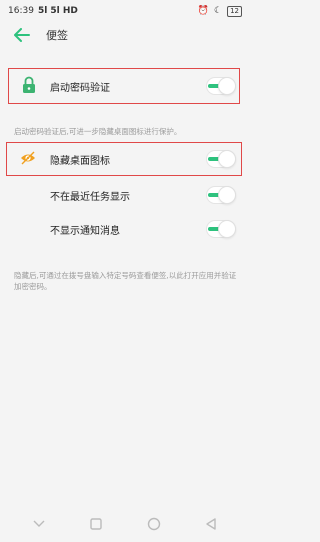 Image resolution: width=320 pixels, height=542 pixels. Describe the element at coordinates (203, 11) in the screenshot. I see `alarm-icon: ⏰` at that location.